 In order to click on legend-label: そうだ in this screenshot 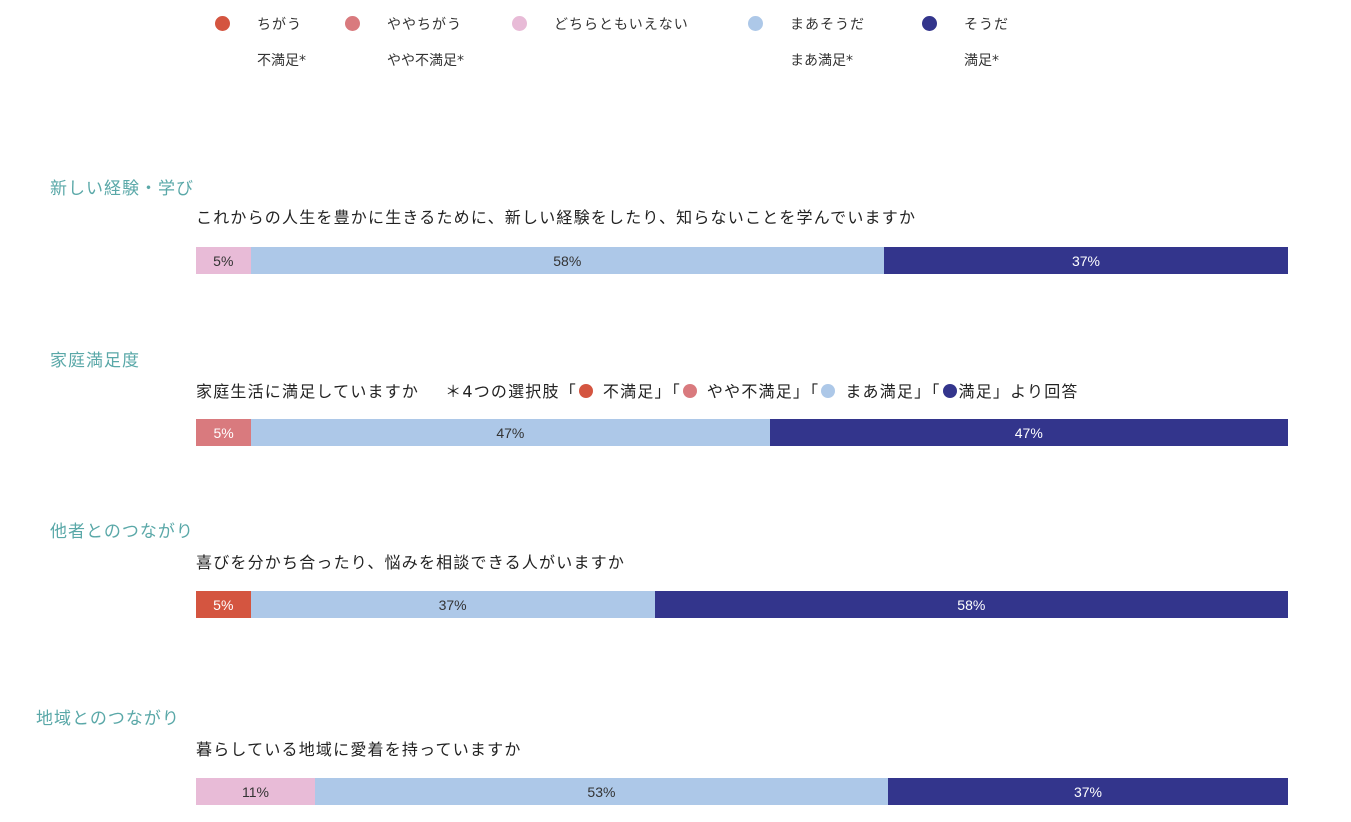, I will do `click(986, 25)`.